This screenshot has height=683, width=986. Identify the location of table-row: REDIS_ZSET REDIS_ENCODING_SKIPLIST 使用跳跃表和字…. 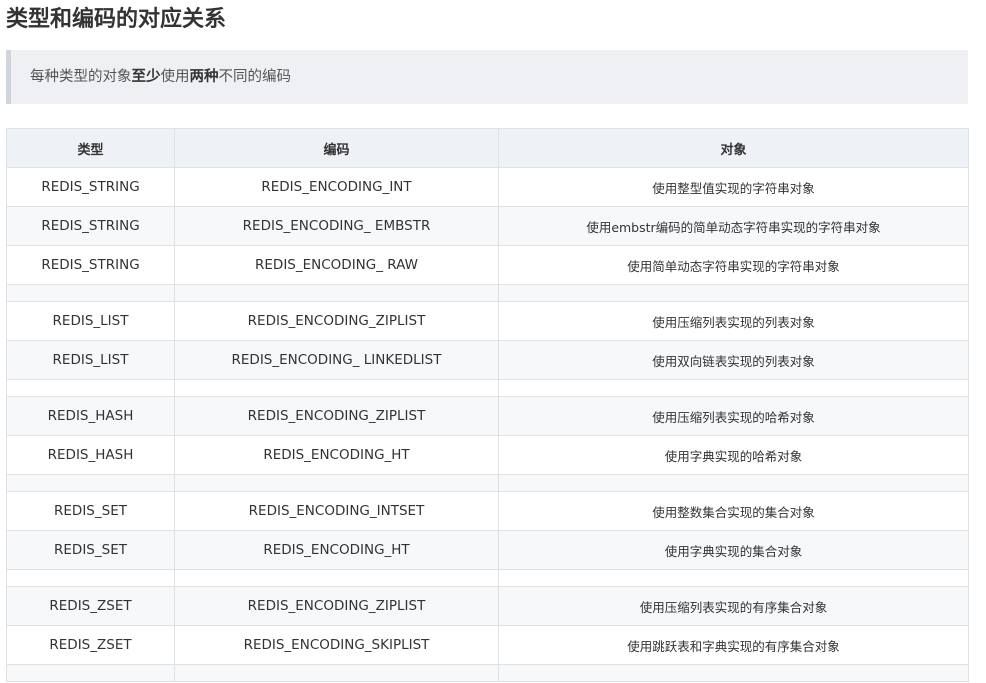
(487, 645).